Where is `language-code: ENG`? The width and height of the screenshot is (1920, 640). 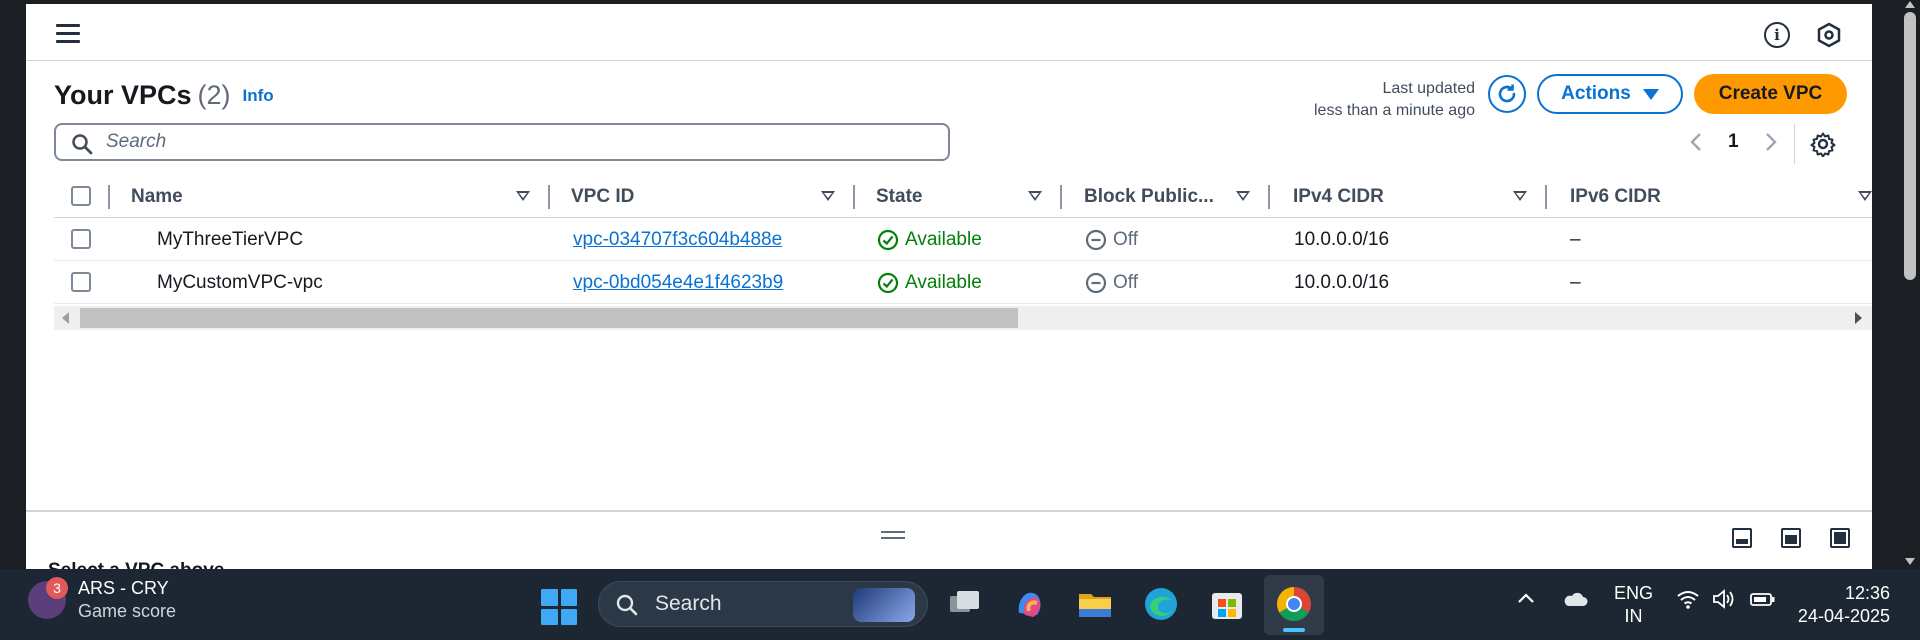
language-code: ENG is located at coordinates (1634, 593).